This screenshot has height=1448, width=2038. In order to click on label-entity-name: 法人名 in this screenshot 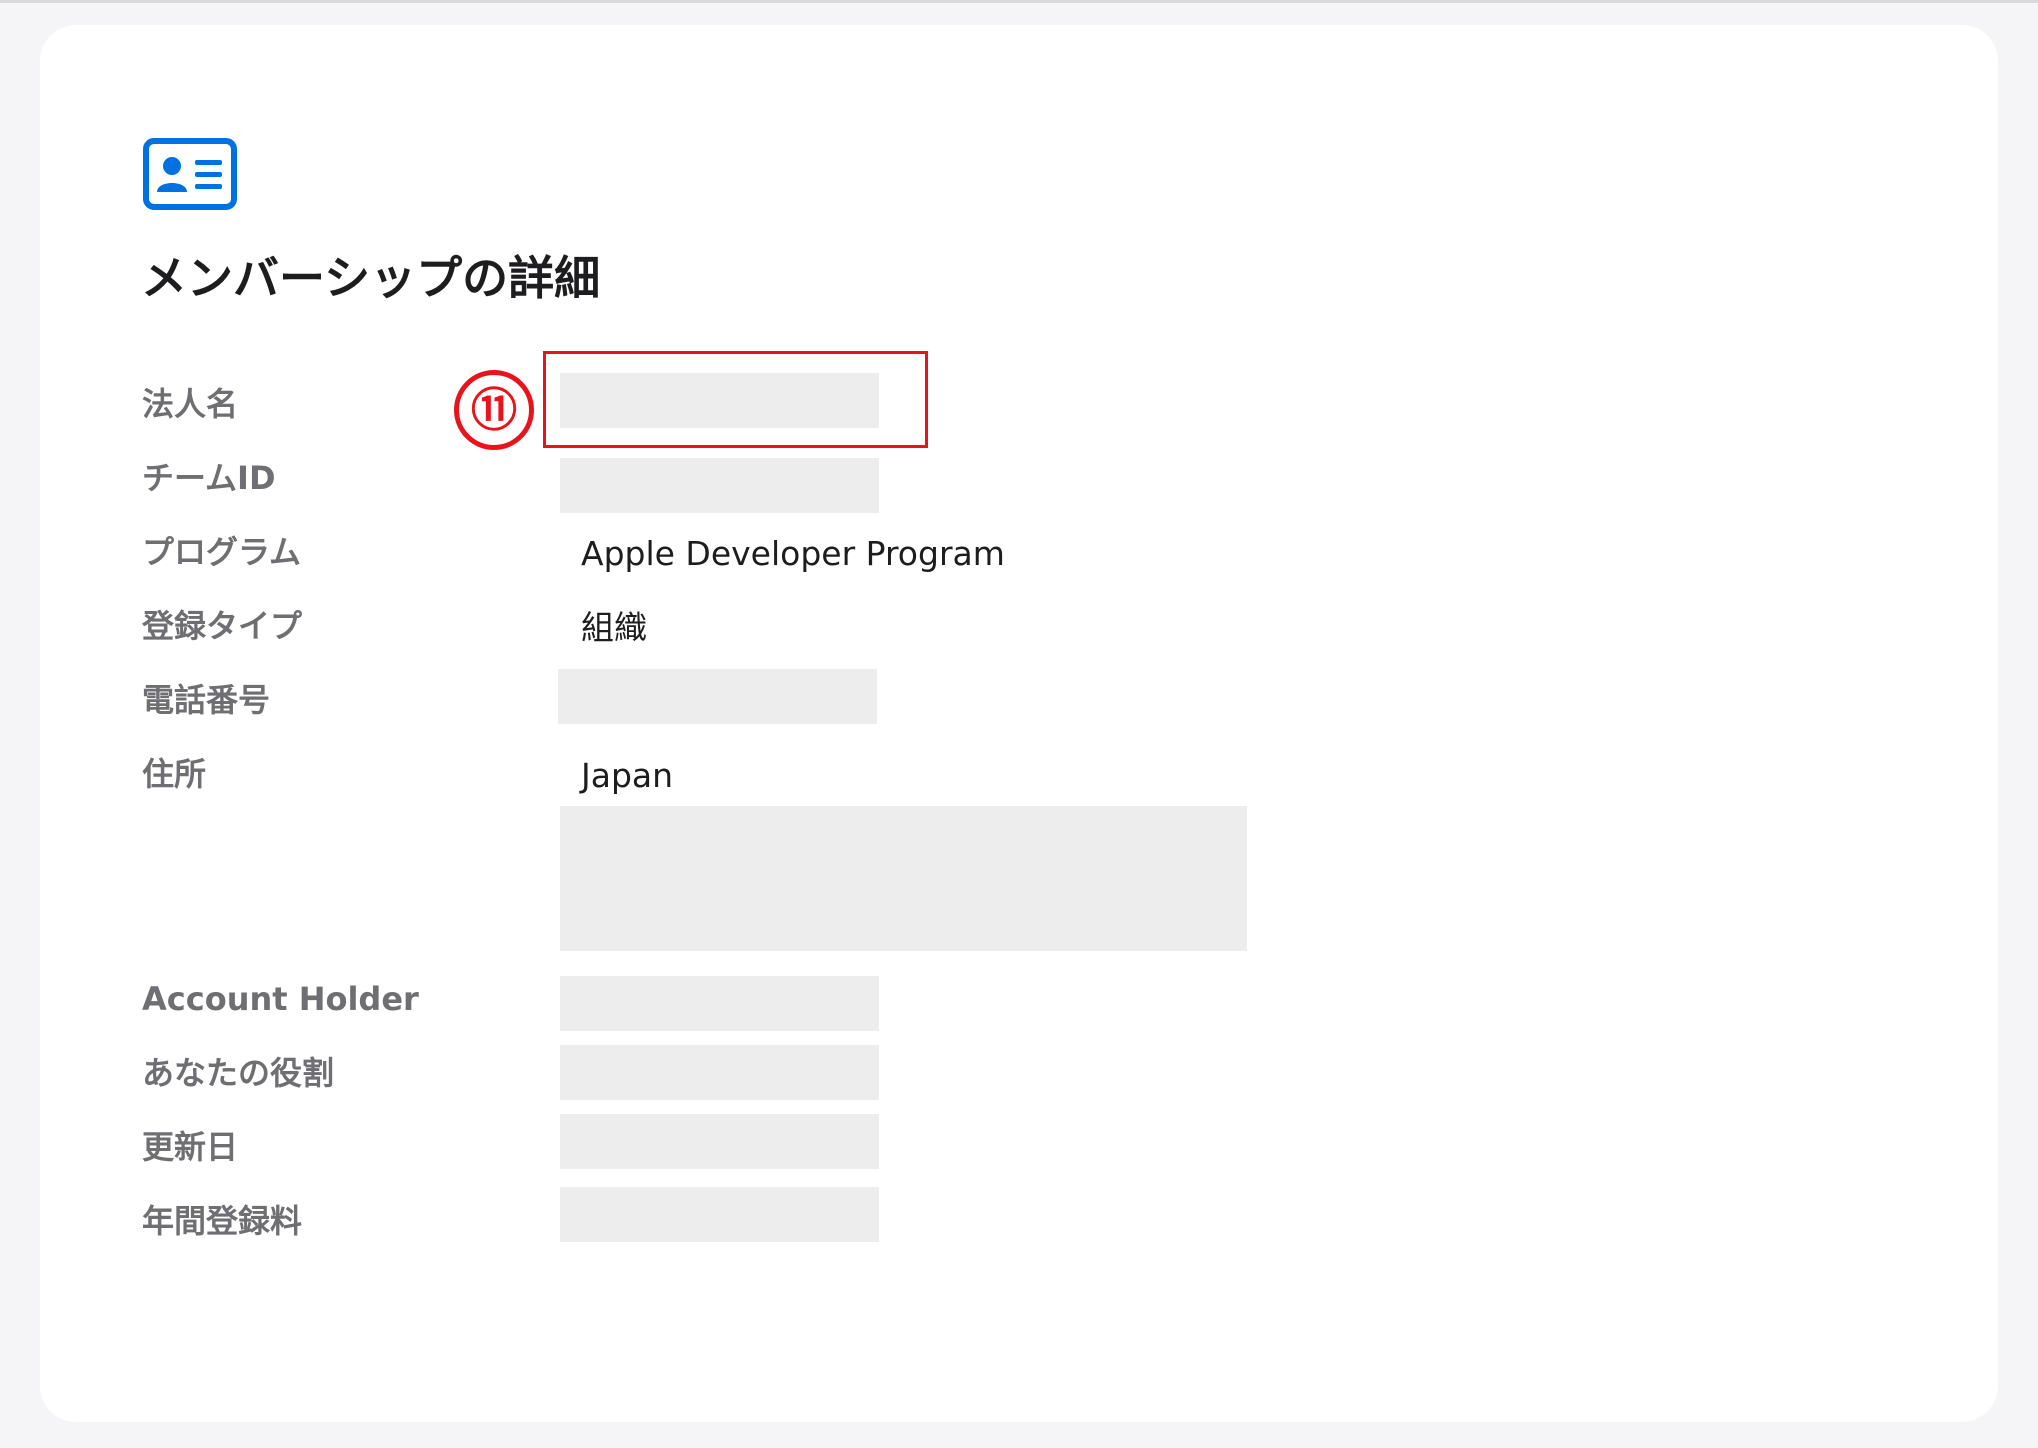, I will do `click(190, 404)`.